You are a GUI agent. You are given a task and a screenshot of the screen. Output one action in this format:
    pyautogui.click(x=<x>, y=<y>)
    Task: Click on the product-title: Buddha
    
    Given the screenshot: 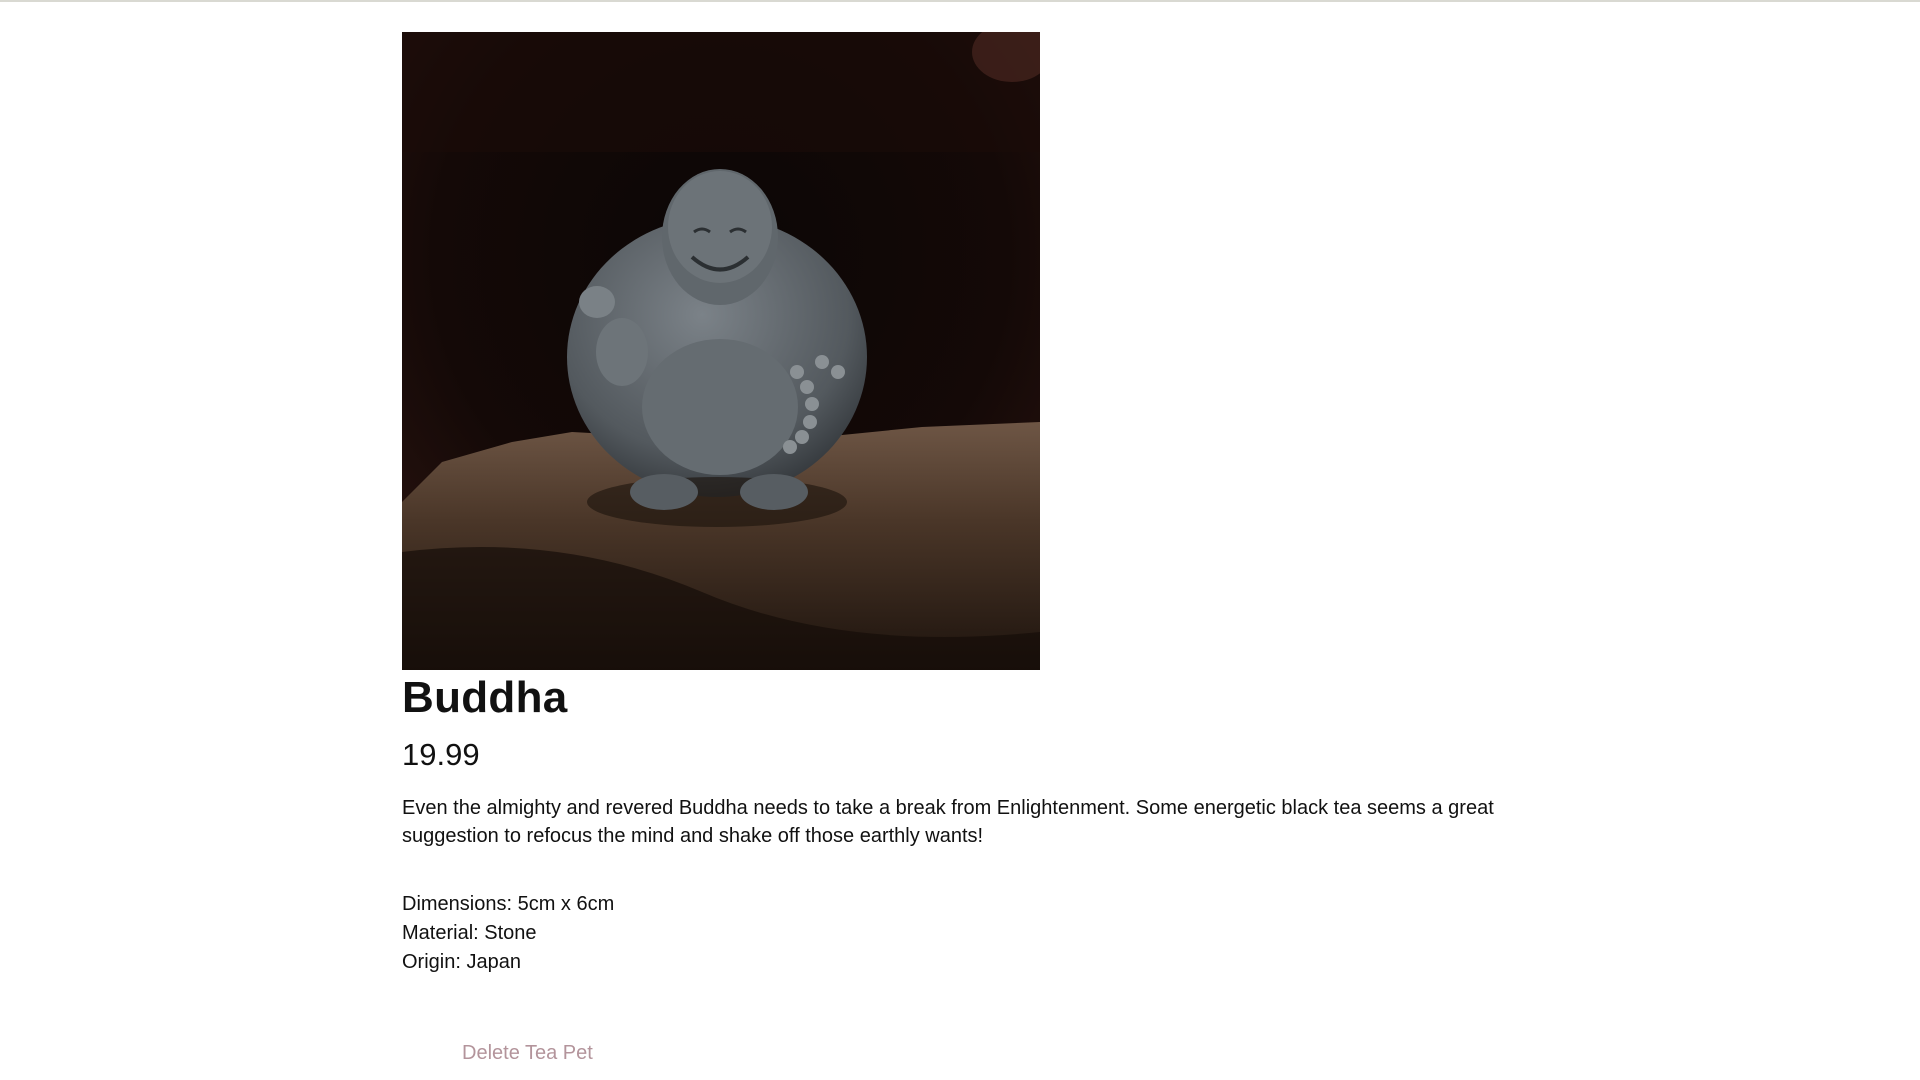 What is the action you would take?
    pyautogui.click(x=485, y=697)
    